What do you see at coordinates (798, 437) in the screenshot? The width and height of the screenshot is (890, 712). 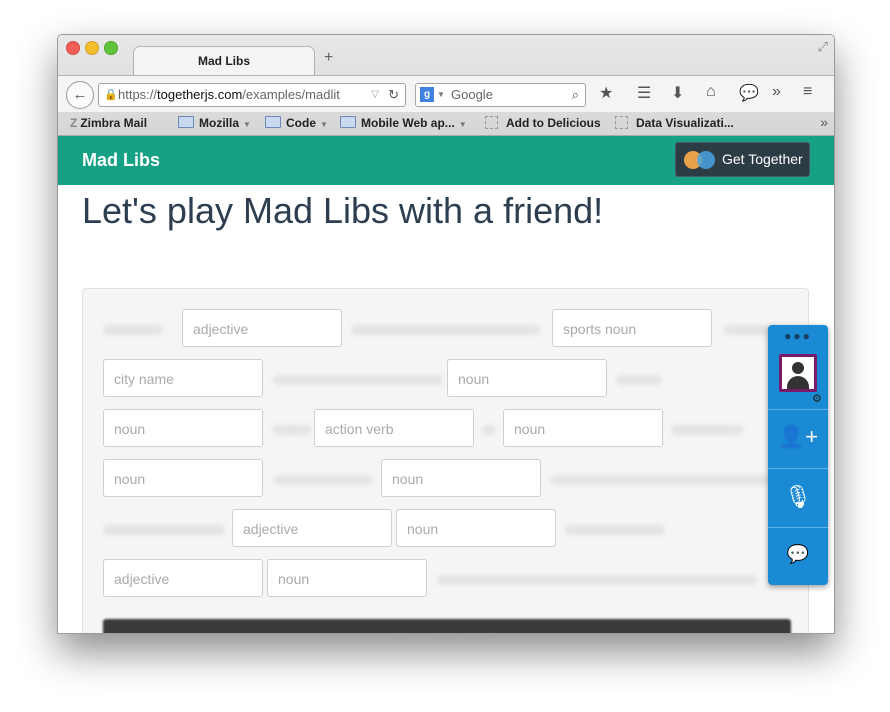 I see `add-participant-icon: 👤+` at bounding box center [798, 437].